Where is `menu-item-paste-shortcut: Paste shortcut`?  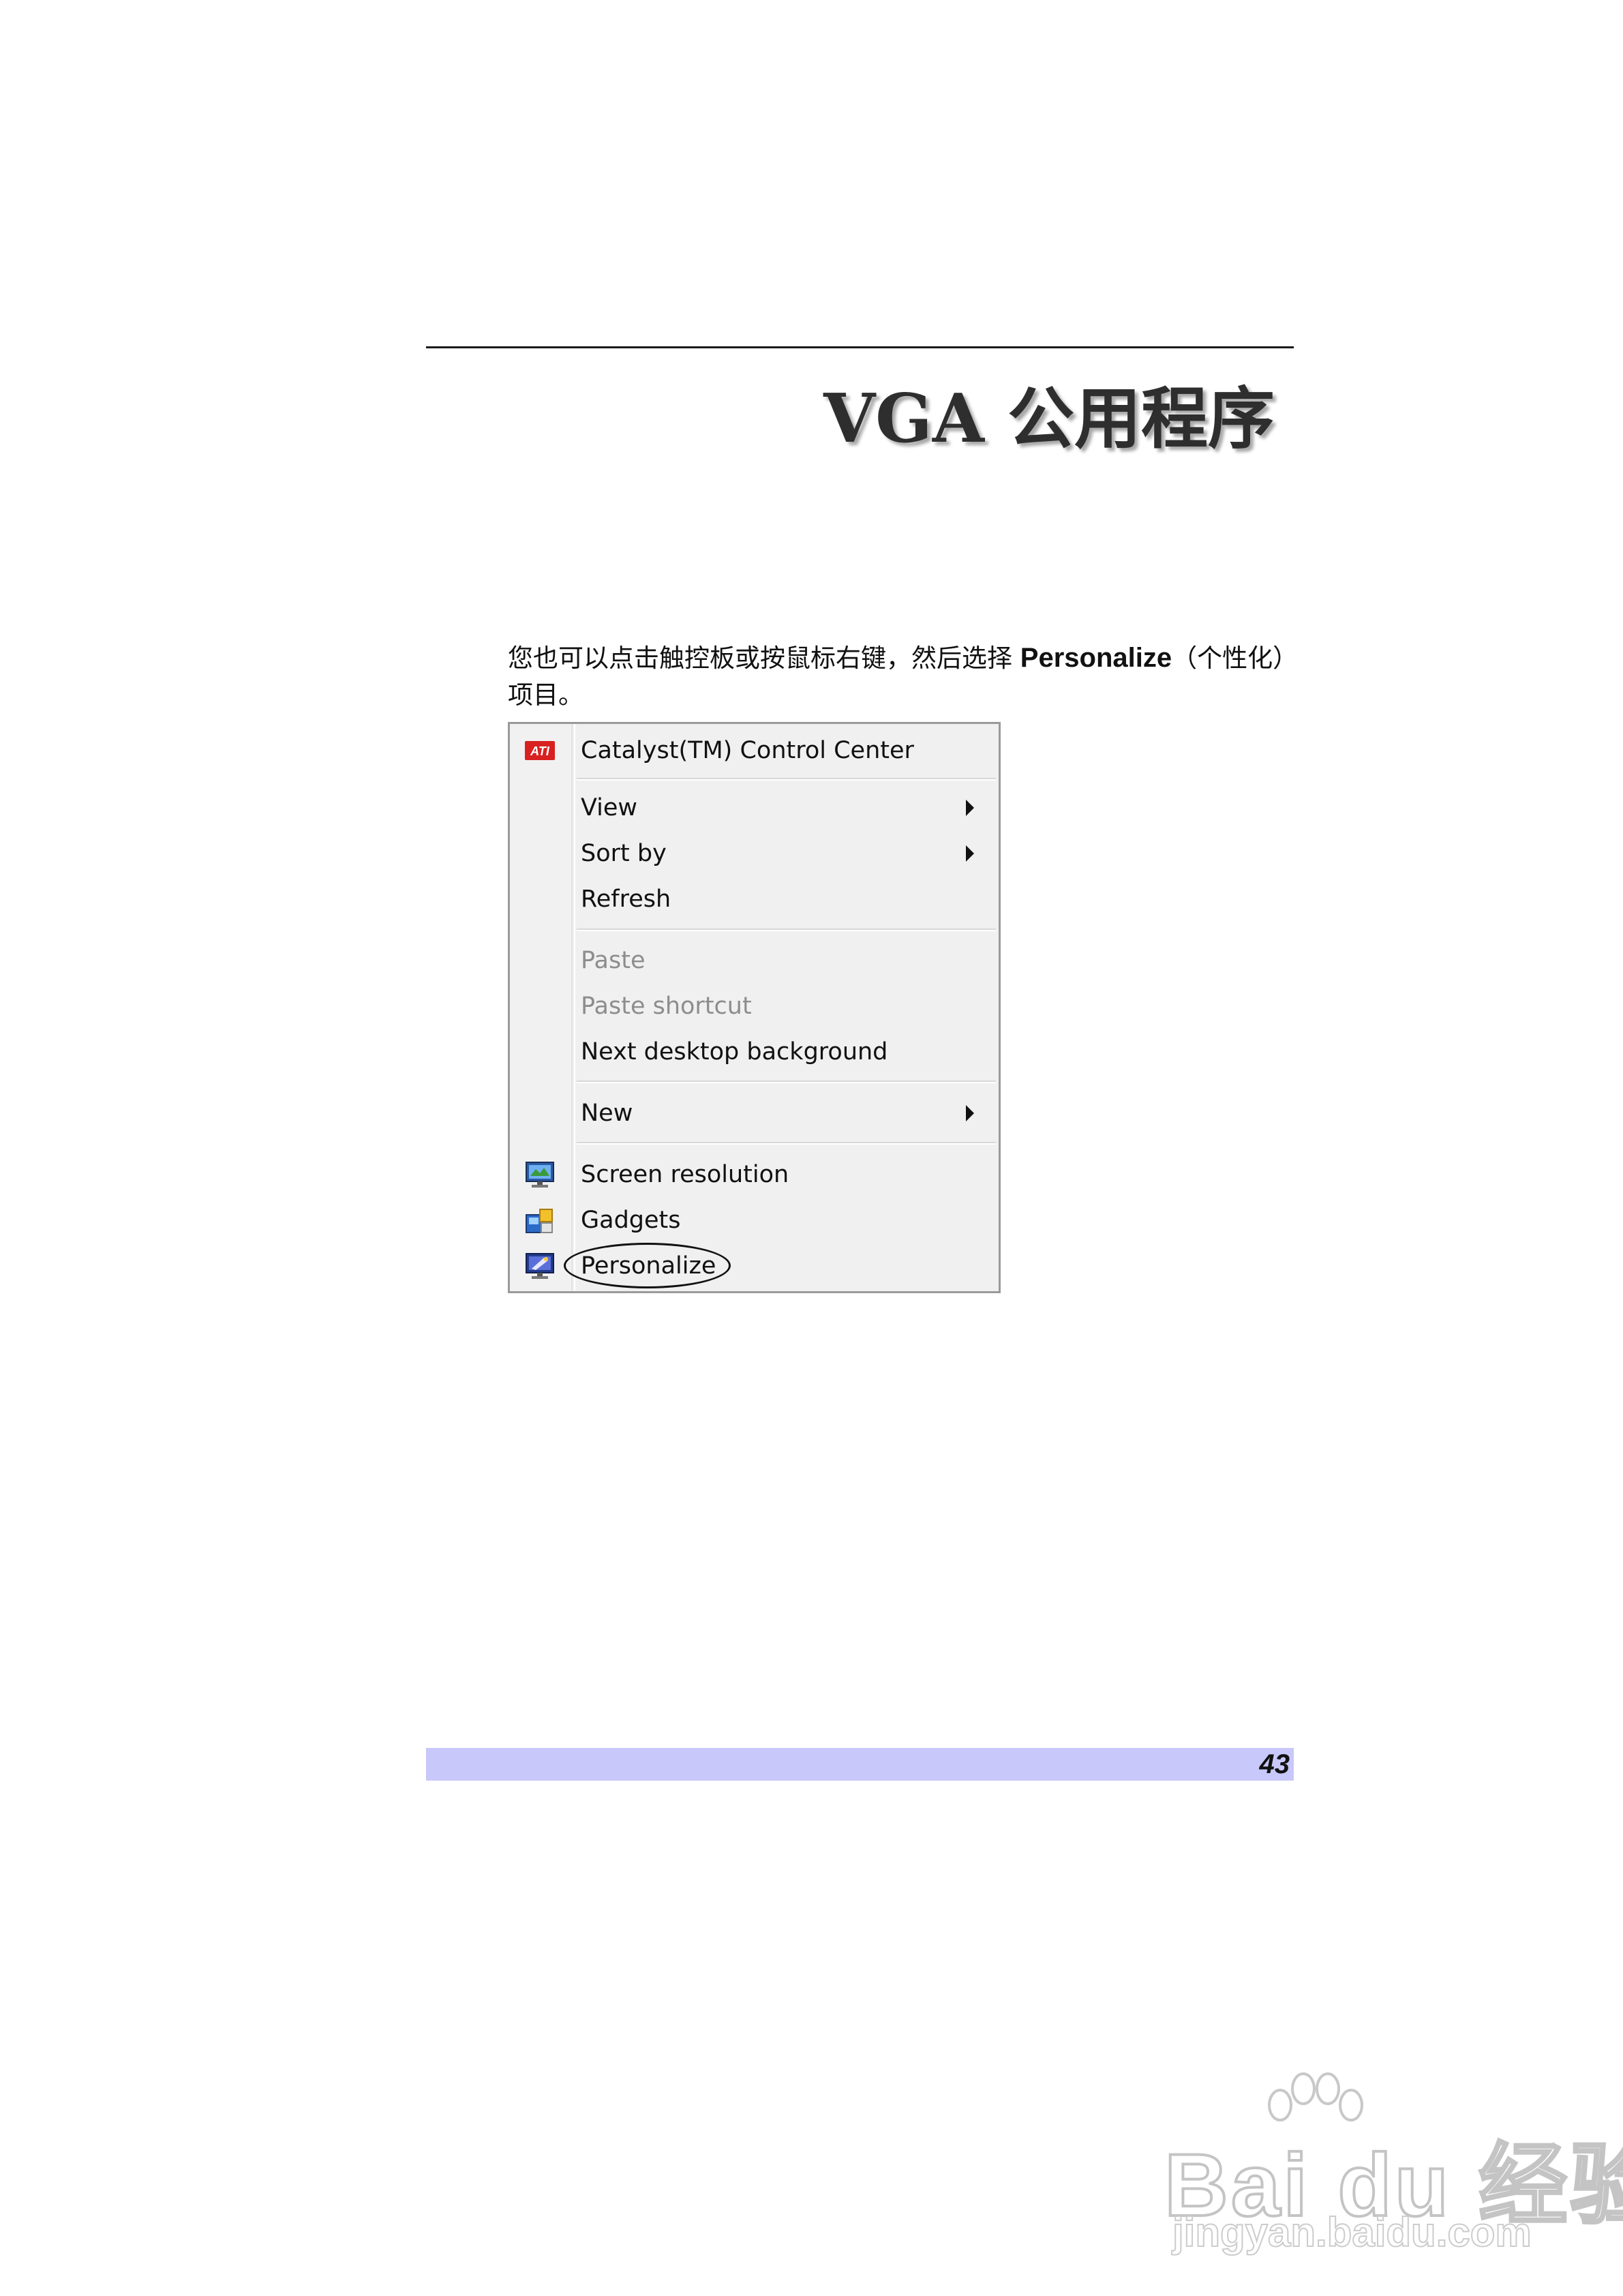 menu-item-paste-shortcut: Paste shortcut is located at coordinates (755, 1006).